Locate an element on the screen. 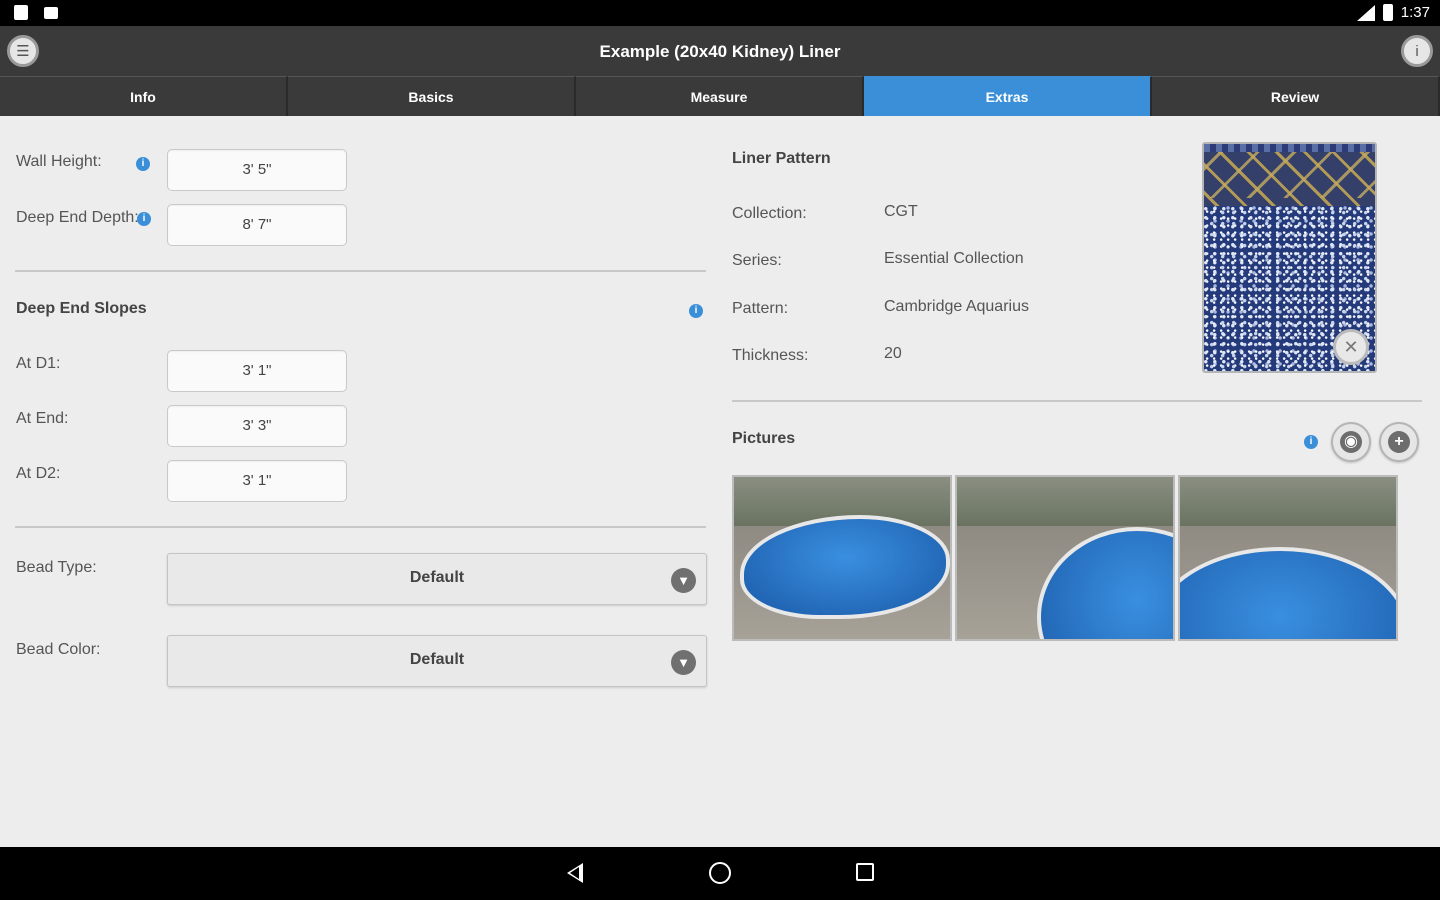 The image size is (1440, 900). at-end-label: At End: is located at coordinates (42, 418).